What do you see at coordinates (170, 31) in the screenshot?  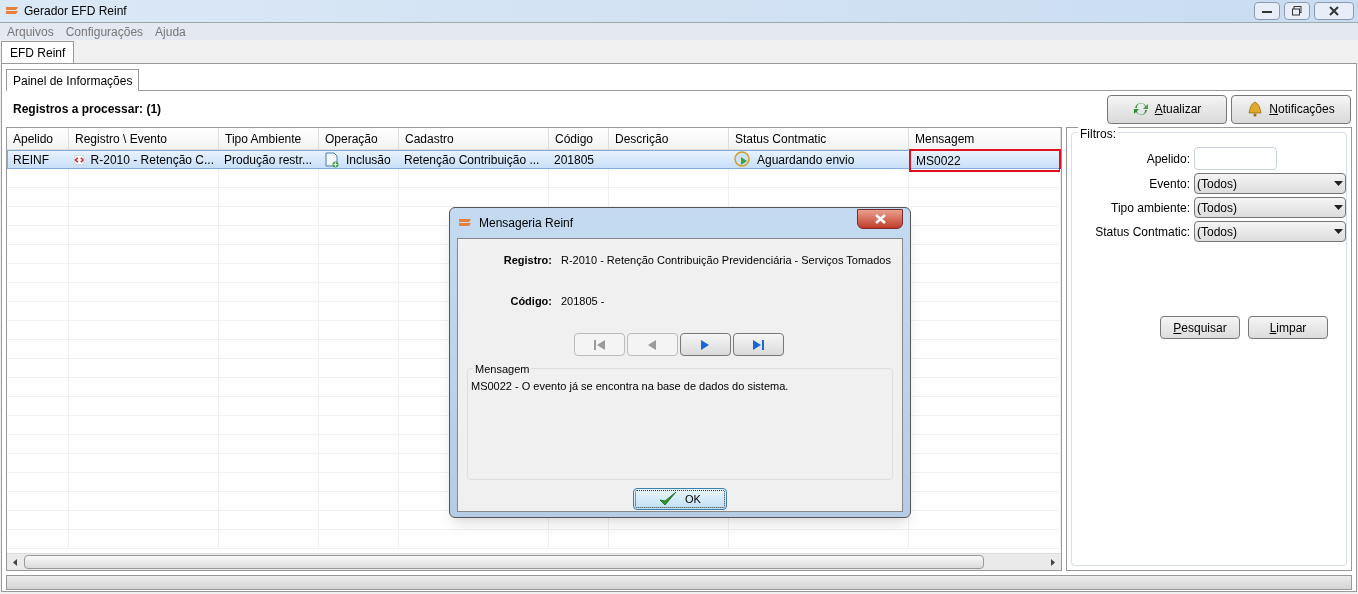 I see `menu-item: Ajuda` at bounding box center [170, 31].